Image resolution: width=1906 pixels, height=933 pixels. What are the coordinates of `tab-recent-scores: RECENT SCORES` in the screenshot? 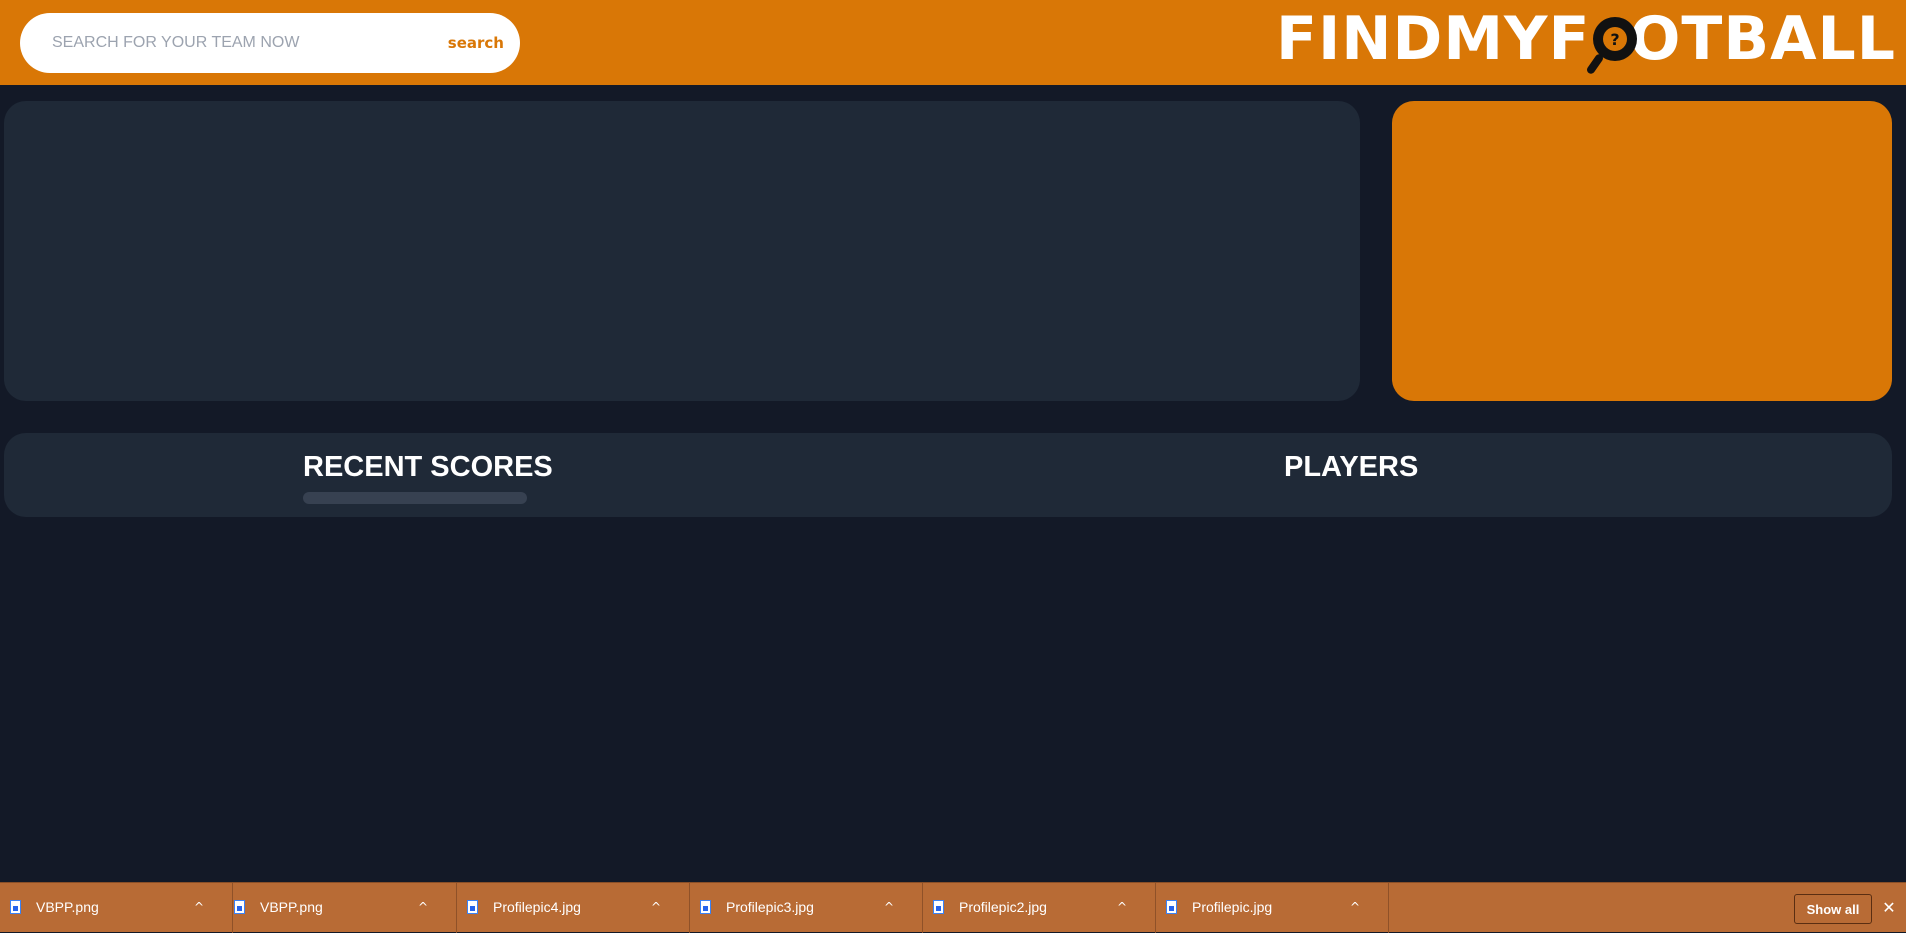 It's located at (428, 477).